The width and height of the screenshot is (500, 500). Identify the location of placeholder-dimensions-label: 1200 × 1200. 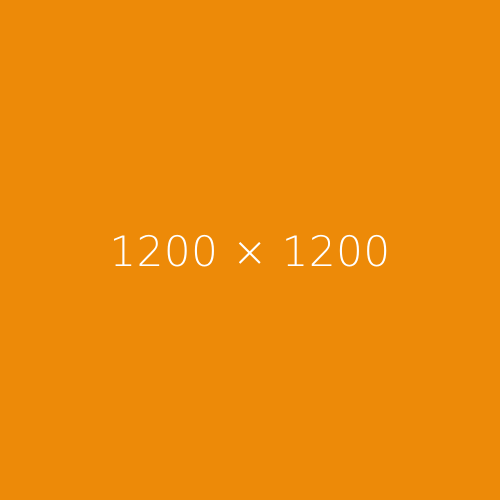
(249, 252).